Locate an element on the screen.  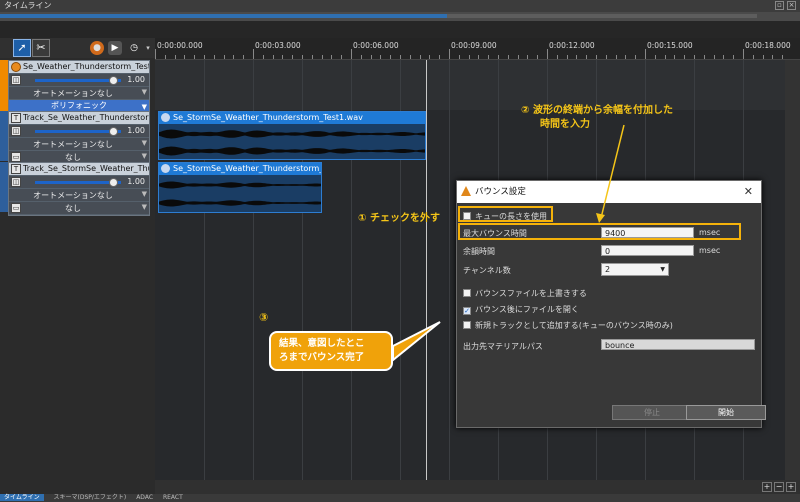
arrow-head is located at coordinates (600, 218).